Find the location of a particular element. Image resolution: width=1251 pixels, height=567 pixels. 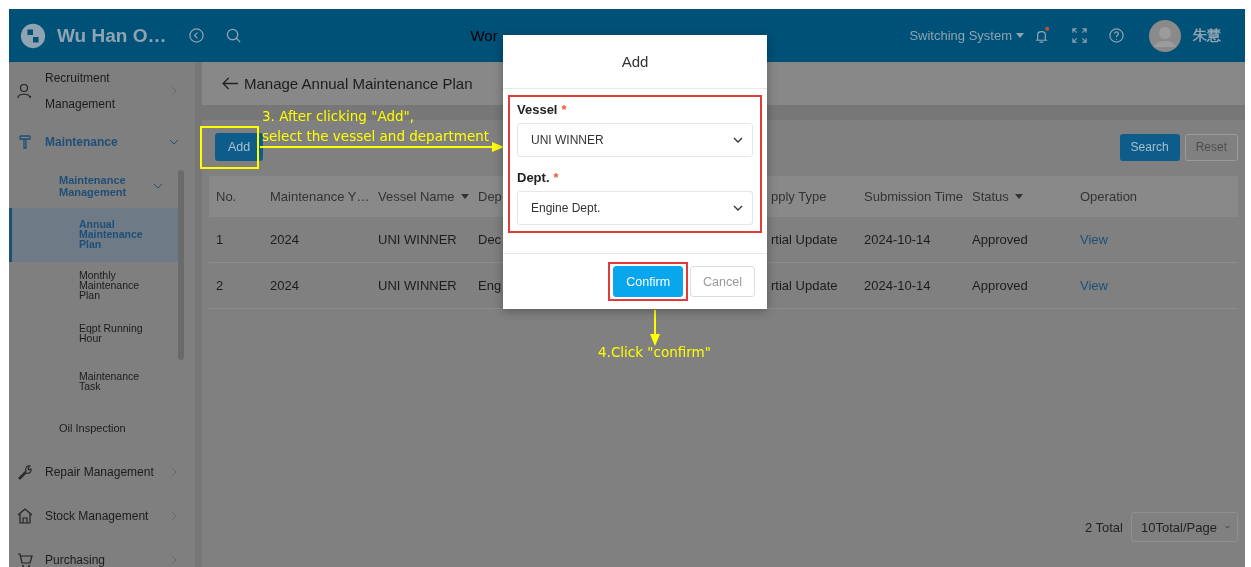

user-name: 朱慧 is located at coordinates (1207, 35).